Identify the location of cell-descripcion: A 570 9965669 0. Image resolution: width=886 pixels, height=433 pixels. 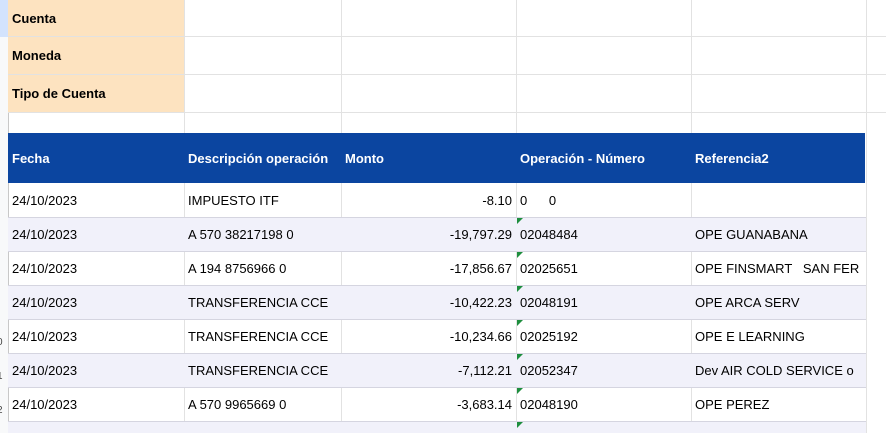
(262, 404).